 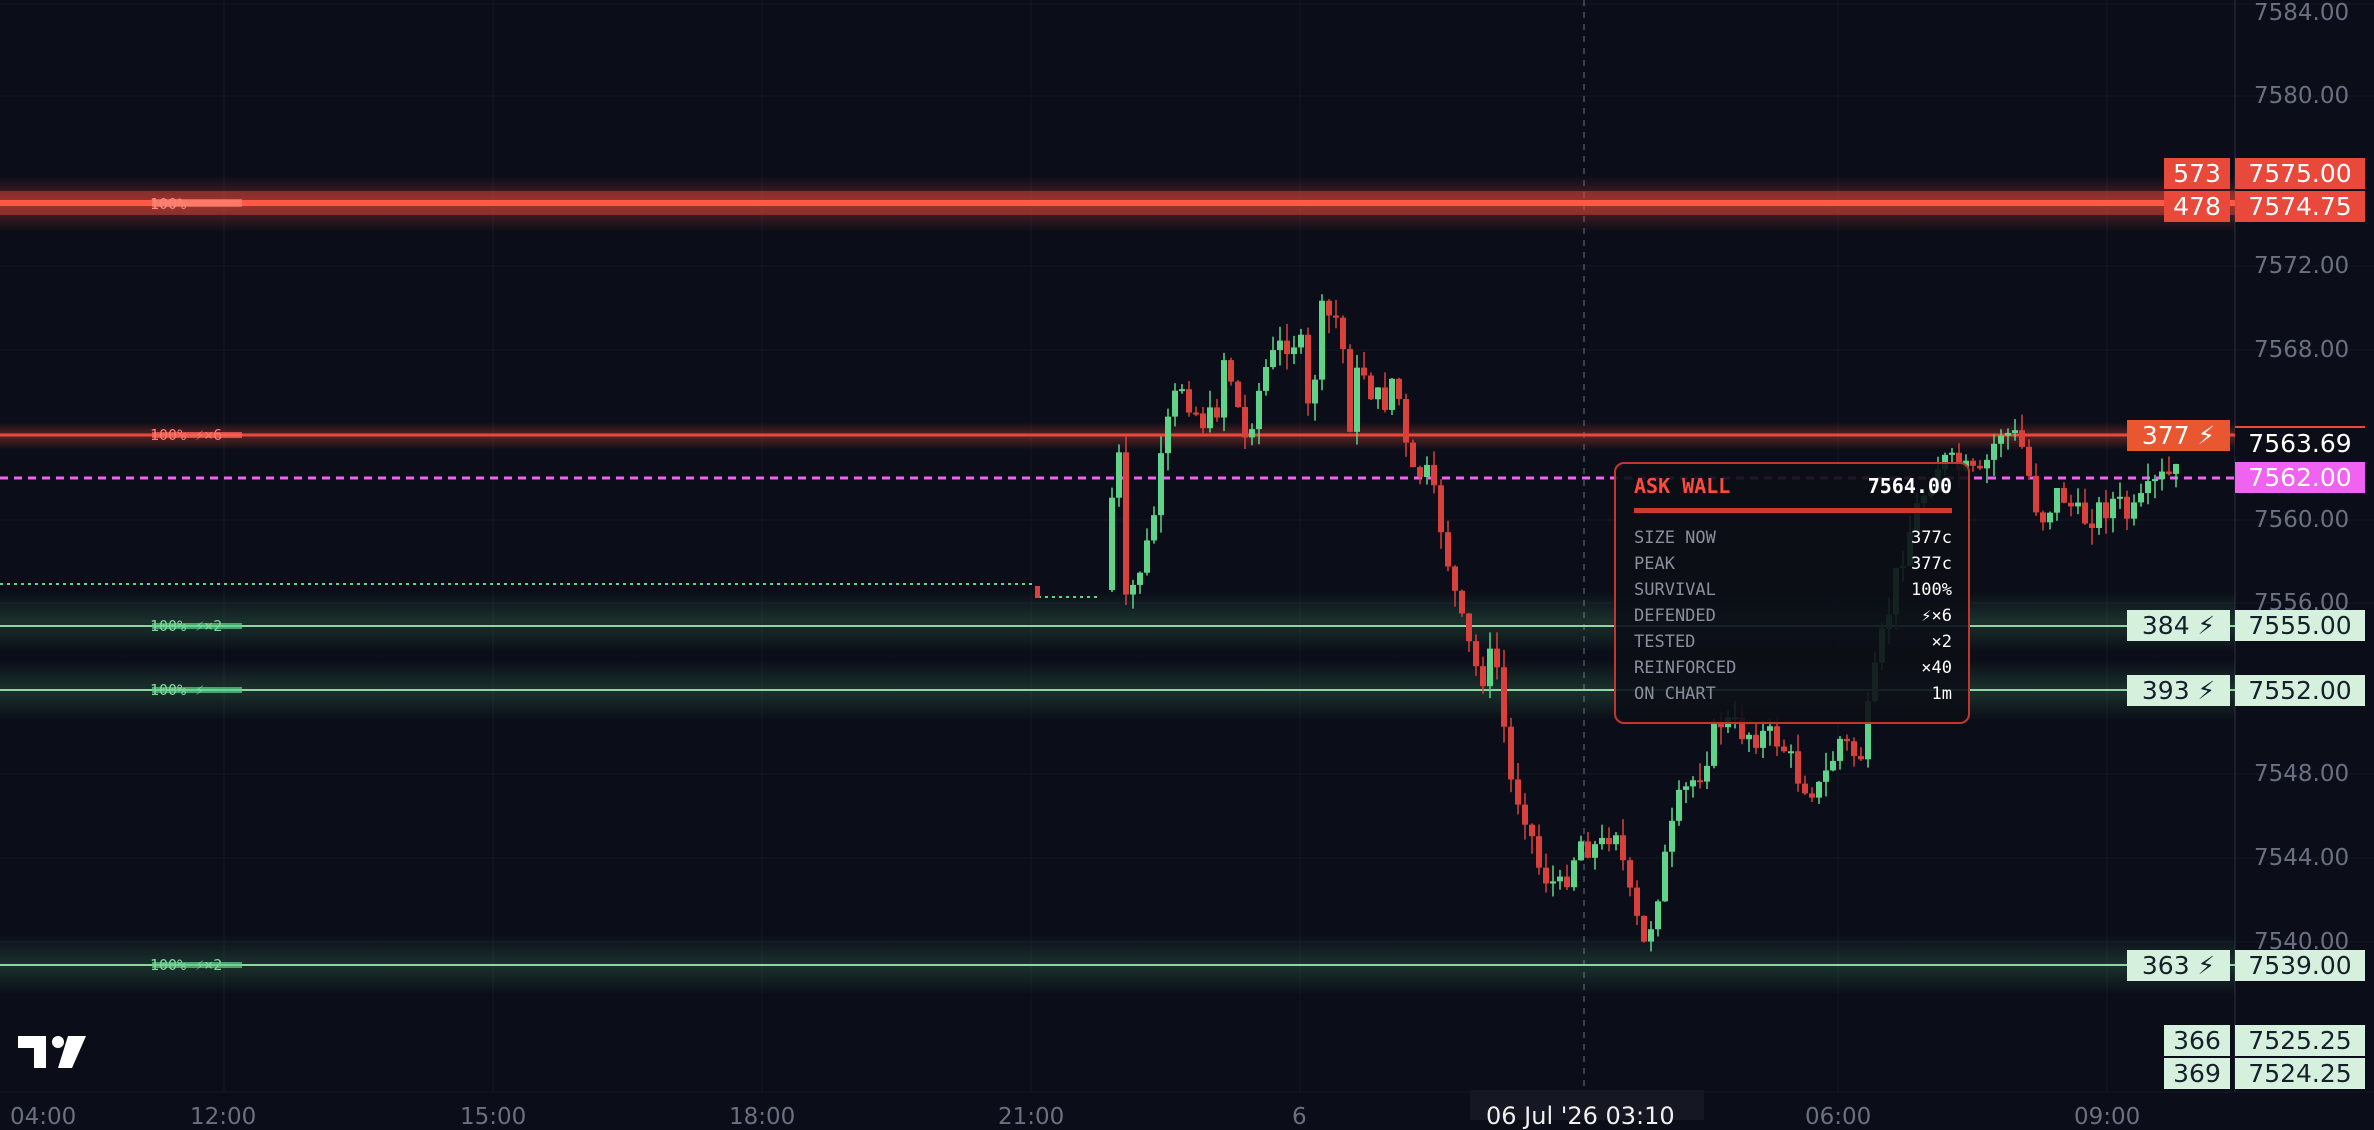 I want to click on tooltip-row-value: ×40, so click(x=1936, y=668).